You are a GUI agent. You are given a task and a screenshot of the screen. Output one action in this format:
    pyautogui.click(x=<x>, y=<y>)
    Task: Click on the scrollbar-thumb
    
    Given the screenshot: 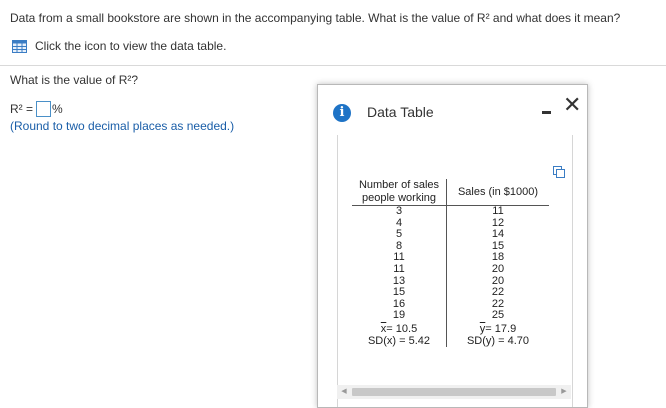 What is the action you would take?
    pyautogui.click(x=454, y=392)
    